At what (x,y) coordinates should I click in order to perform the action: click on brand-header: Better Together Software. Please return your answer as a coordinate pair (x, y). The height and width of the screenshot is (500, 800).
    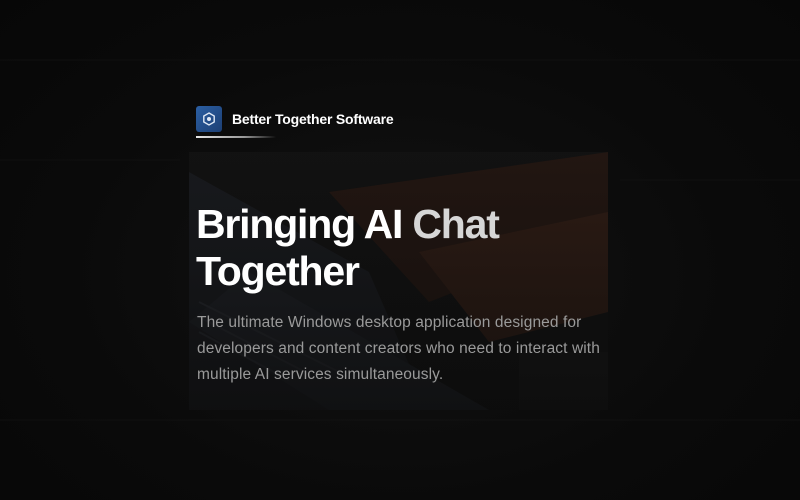
    Looking at the image, I should click on (295, 119).